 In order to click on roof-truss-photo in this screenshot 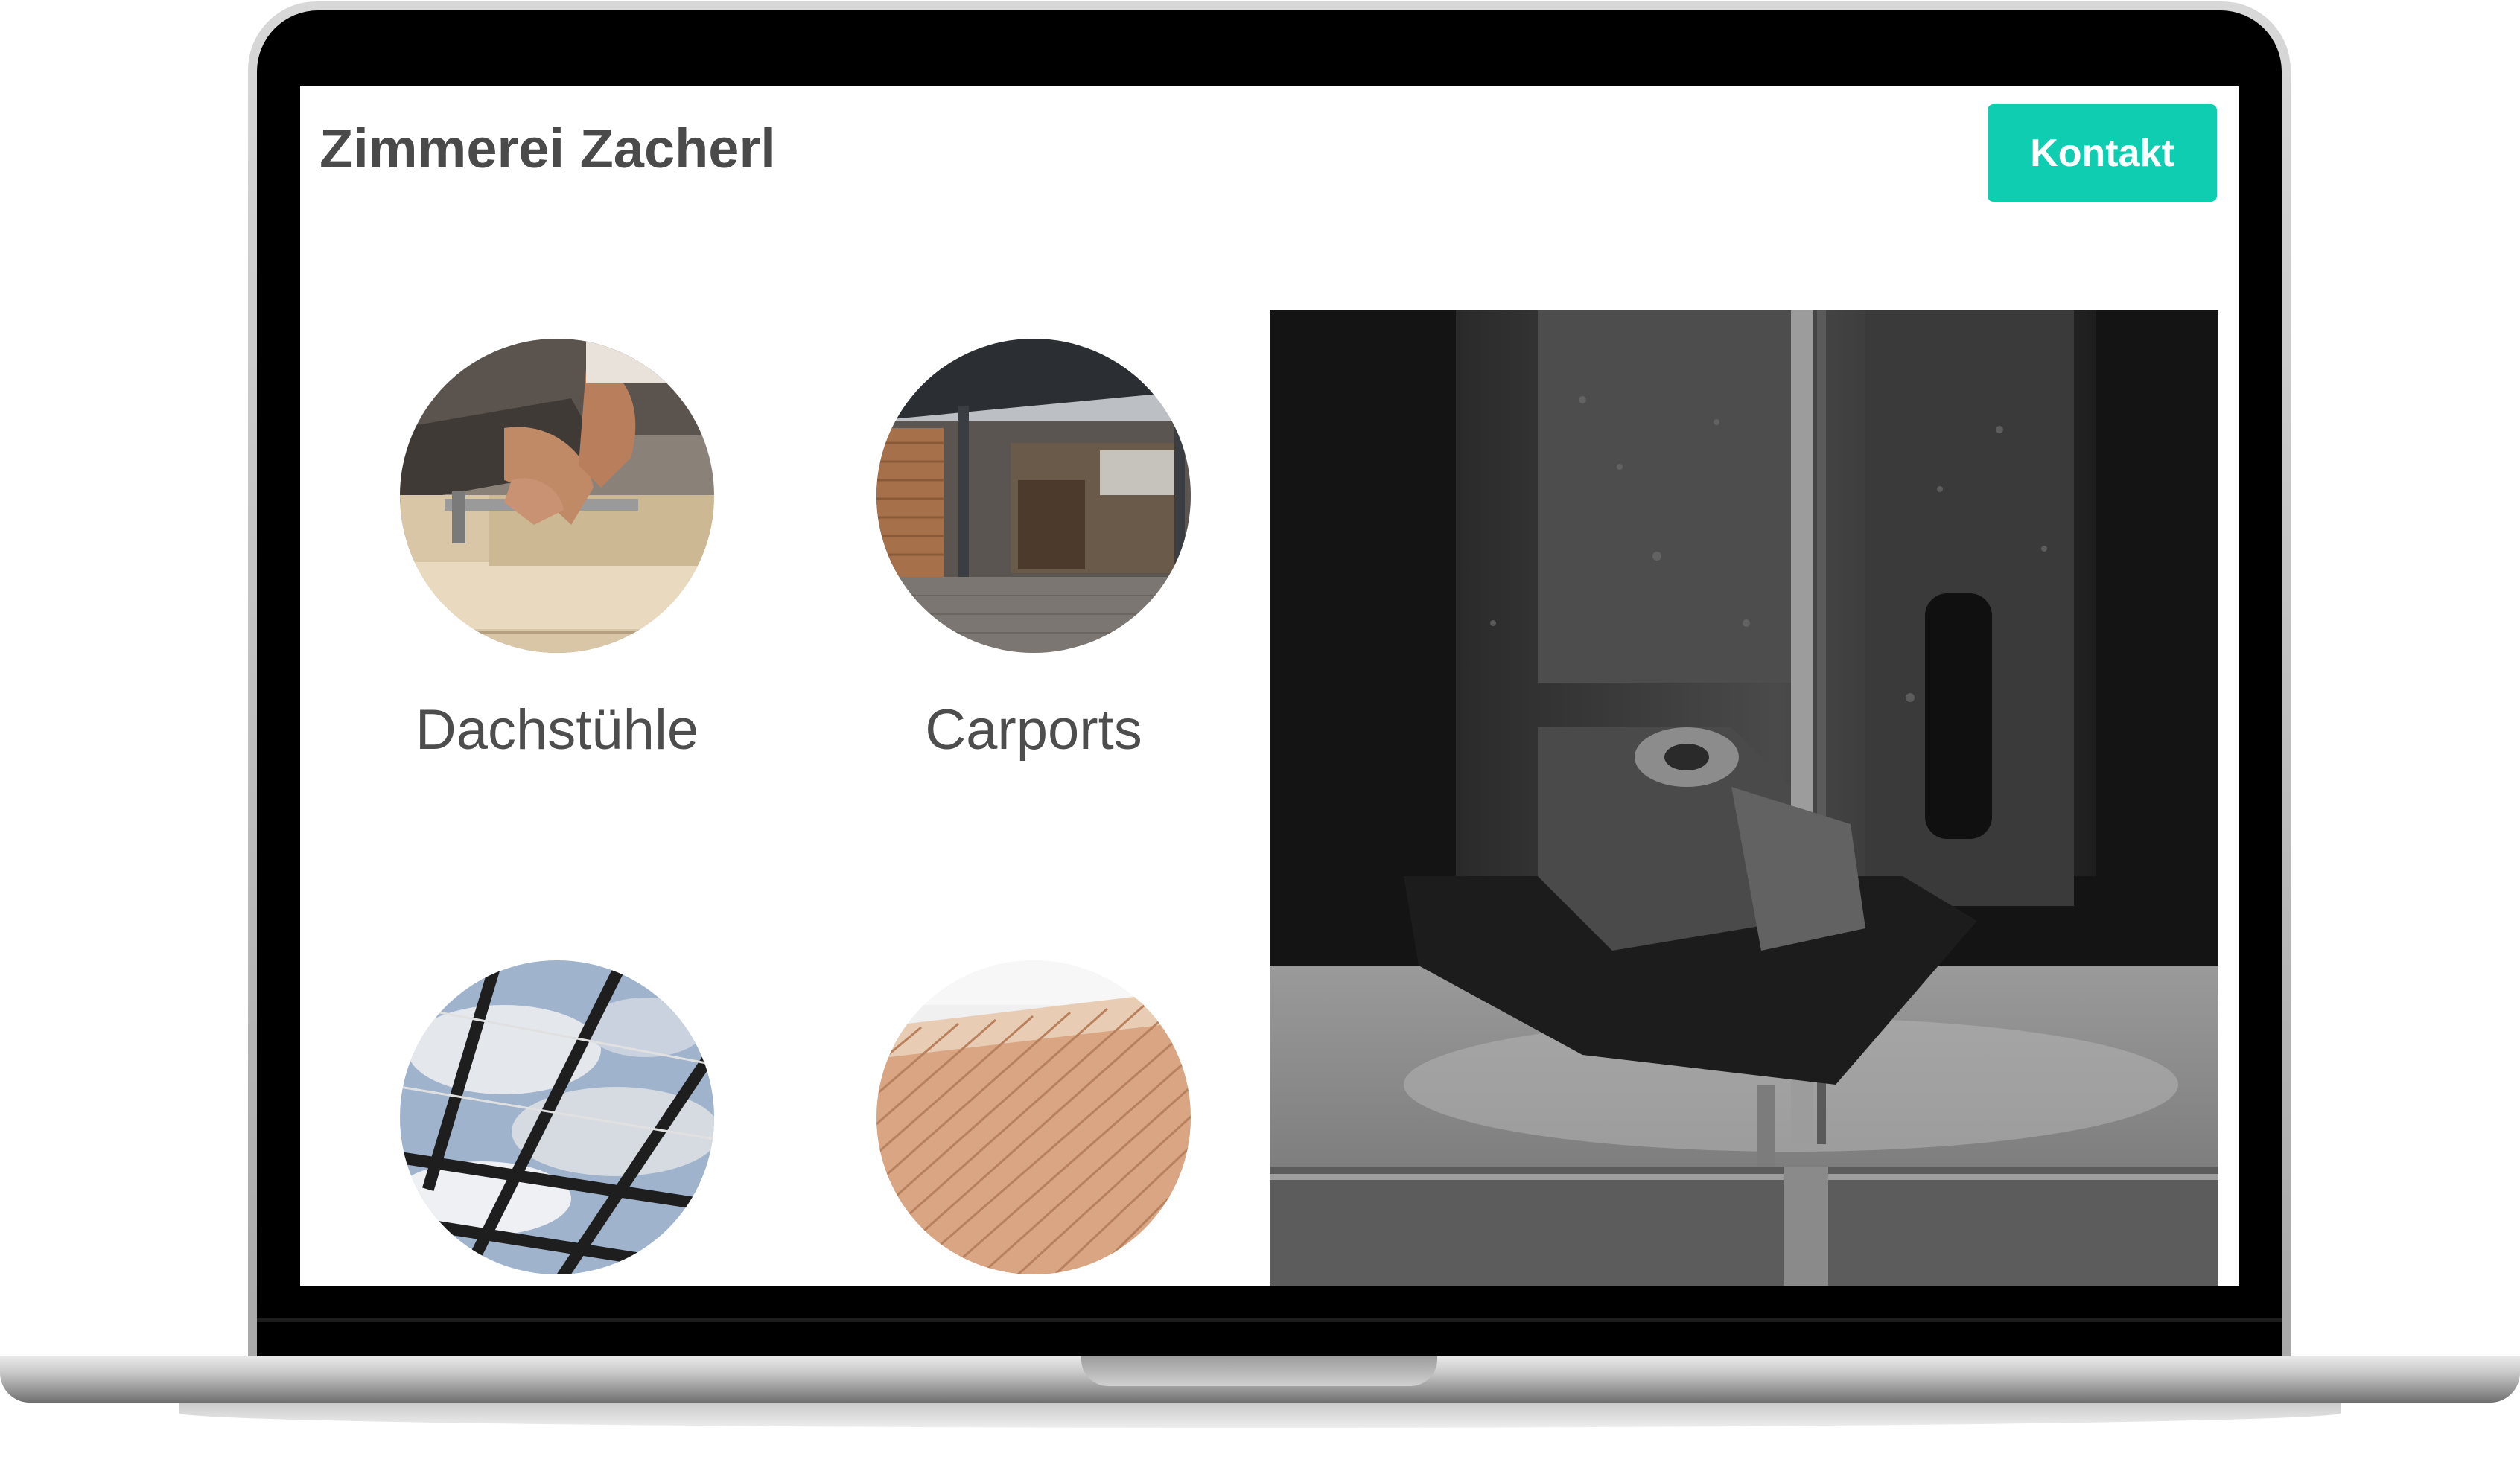, I will do `click(557, 496)`.